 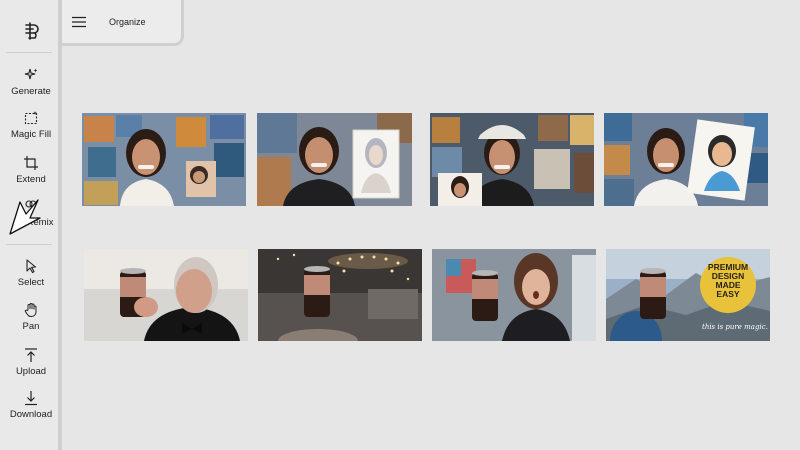 I want to click on sparkle-icon, so click(x=31, y=74).